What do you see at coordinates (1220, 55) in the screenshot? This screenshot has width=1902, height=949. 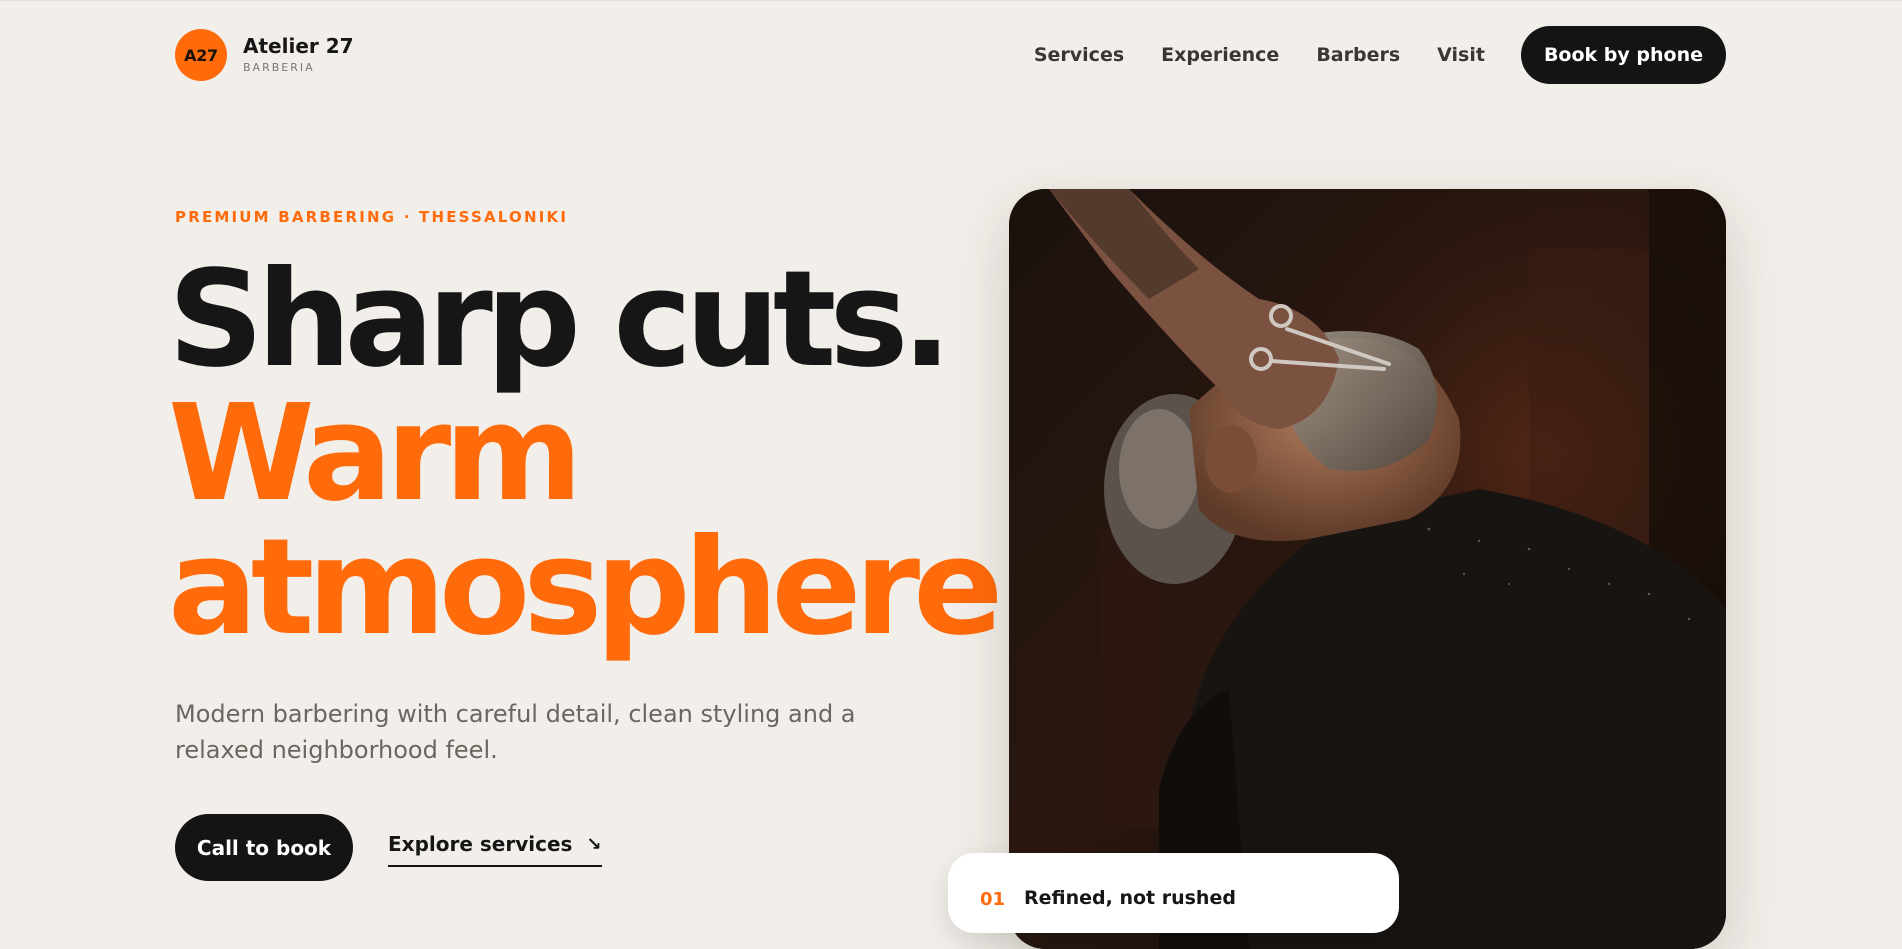 I see `nav-link-experience: Experience` at bounding box center [1220, 55].